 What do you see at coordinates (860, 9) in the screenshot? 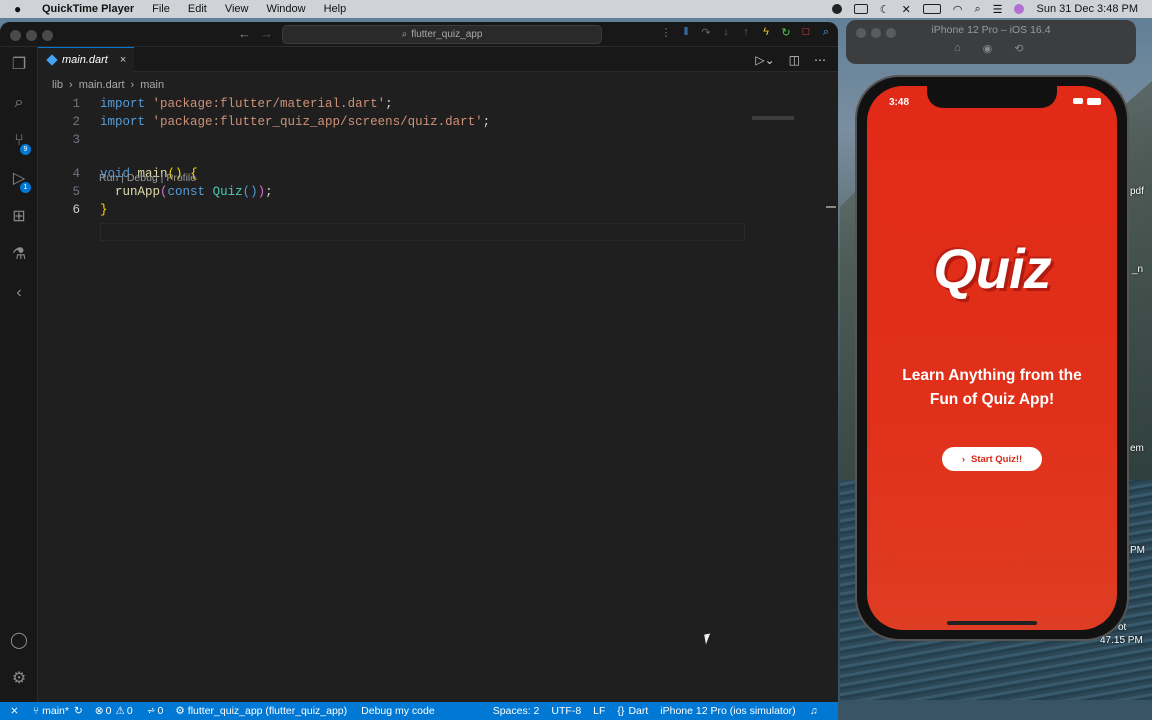
I see `display-icon` at bounding box center [860, 9].